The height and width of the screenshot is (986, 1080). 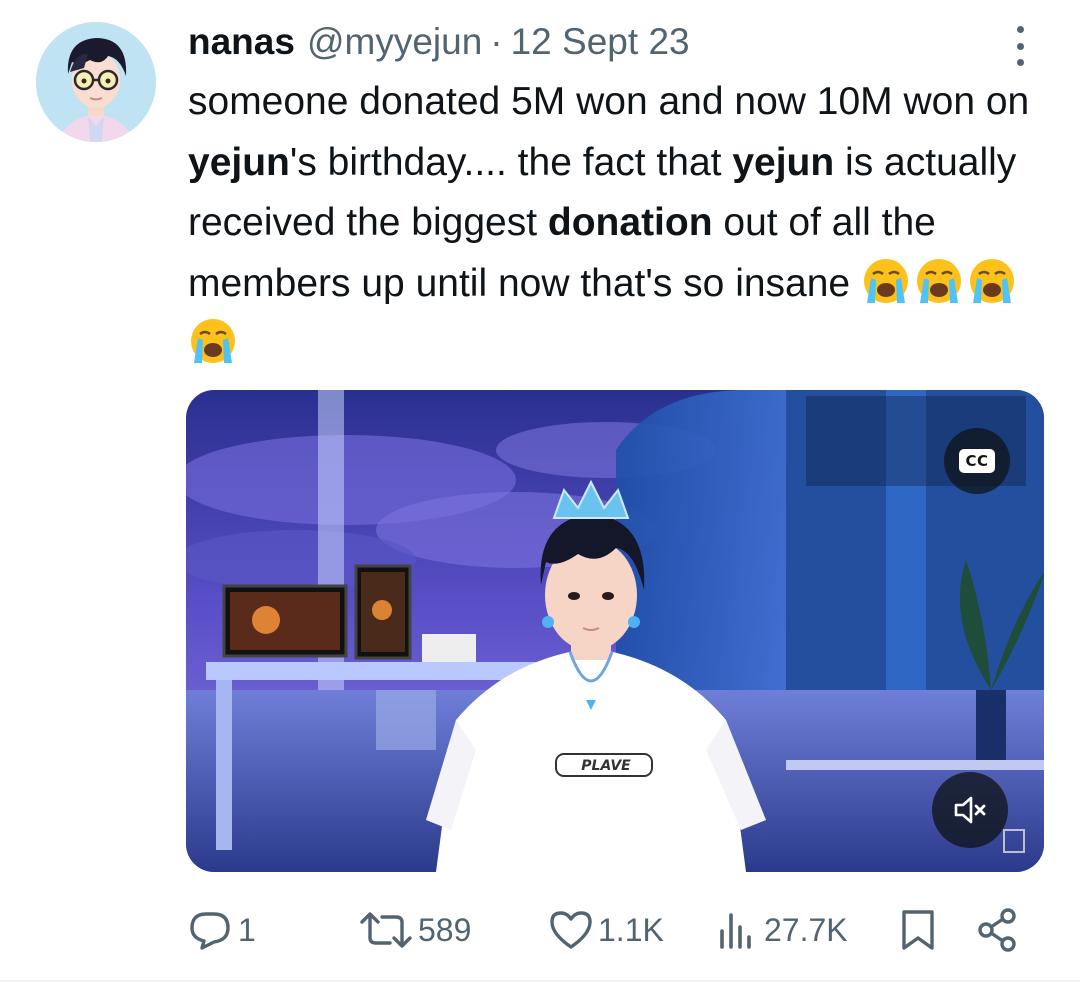 What do you see at coordinates (414, 930) in the screenshot?
I see `retweet-button: 589` at bounding box center [414, 930].